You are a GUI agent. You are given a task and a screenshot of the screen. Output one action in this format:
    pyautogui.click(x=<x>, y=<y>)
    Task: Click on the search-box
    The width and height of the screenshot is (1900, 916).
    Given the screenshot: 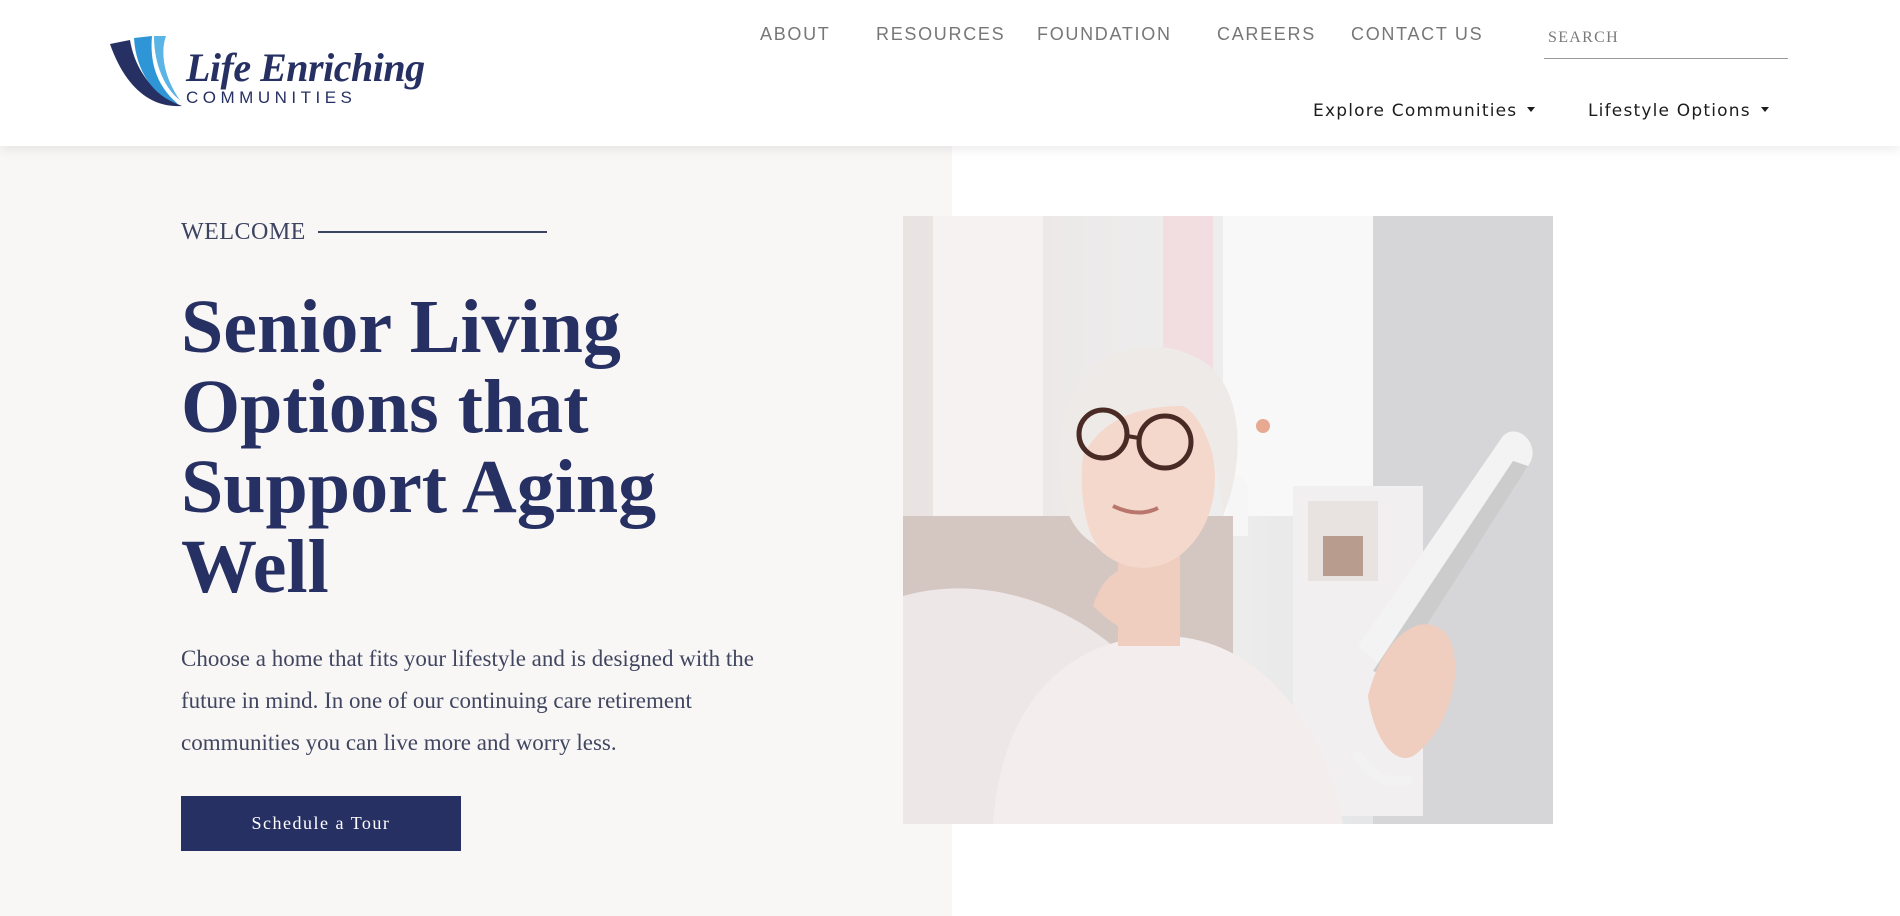 What is the action you would take?
    pyautogui.click(x=1666, y=40)
    